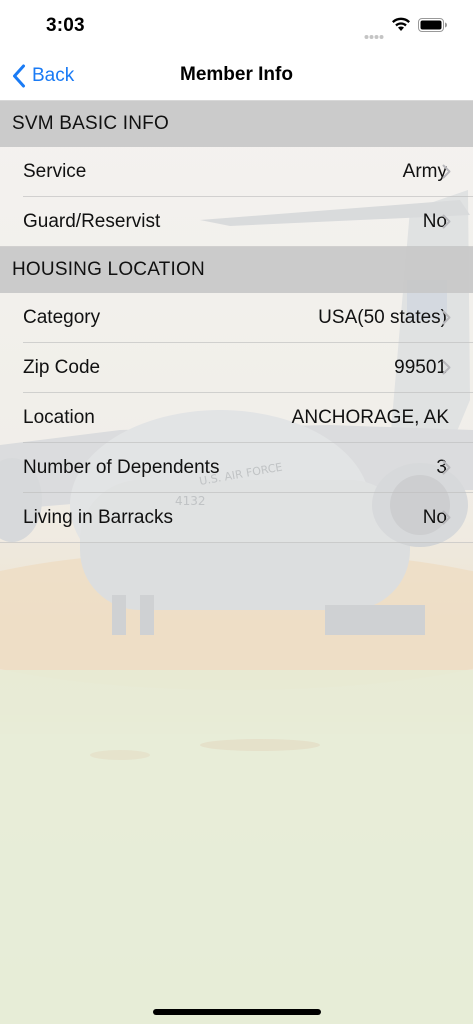 The height and width of the screenshot is (1024, 473). Describe the element at coordinates (55, 171) in the screenshot. I see `row-label: Service` at that location.